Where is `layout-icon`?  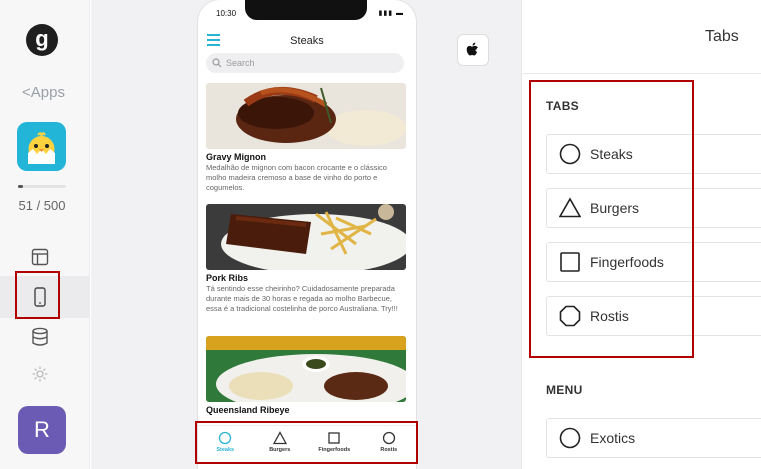 layout-icon is located at coordinates (40, 257).